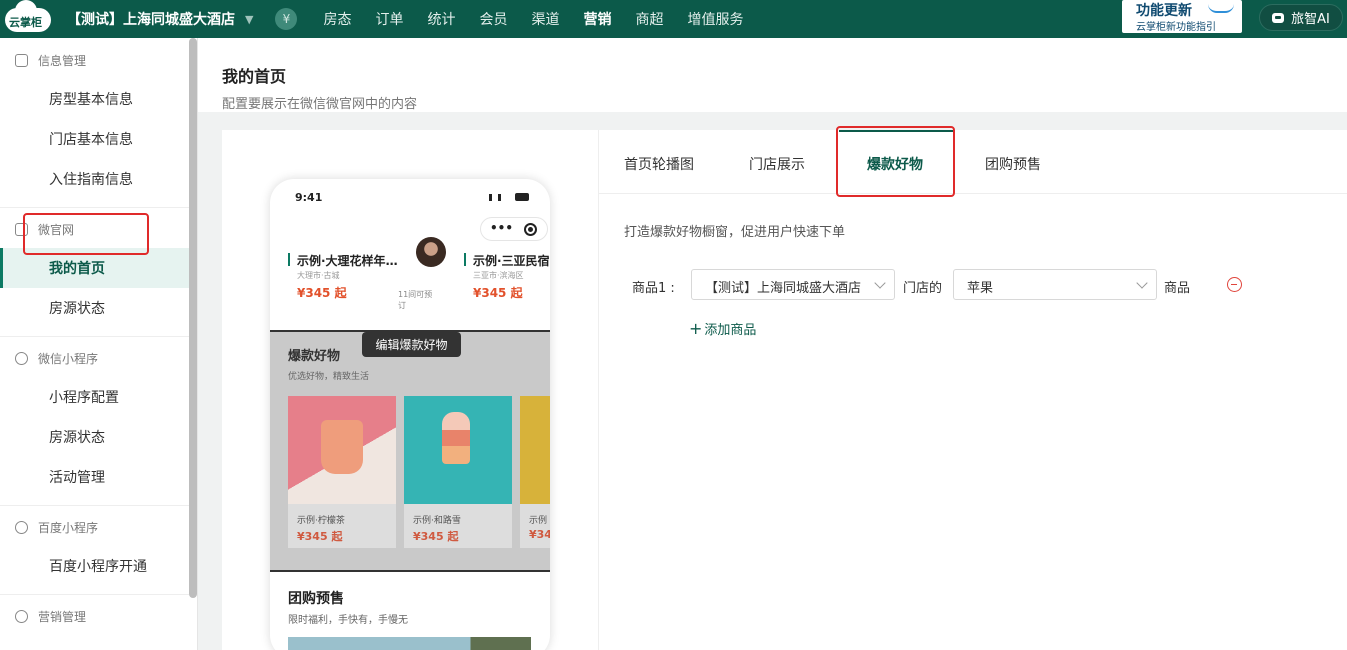  Describe the element at coordinates (730, 330) in the screenshot. I see `add-product-label: 添加商品` at that location.